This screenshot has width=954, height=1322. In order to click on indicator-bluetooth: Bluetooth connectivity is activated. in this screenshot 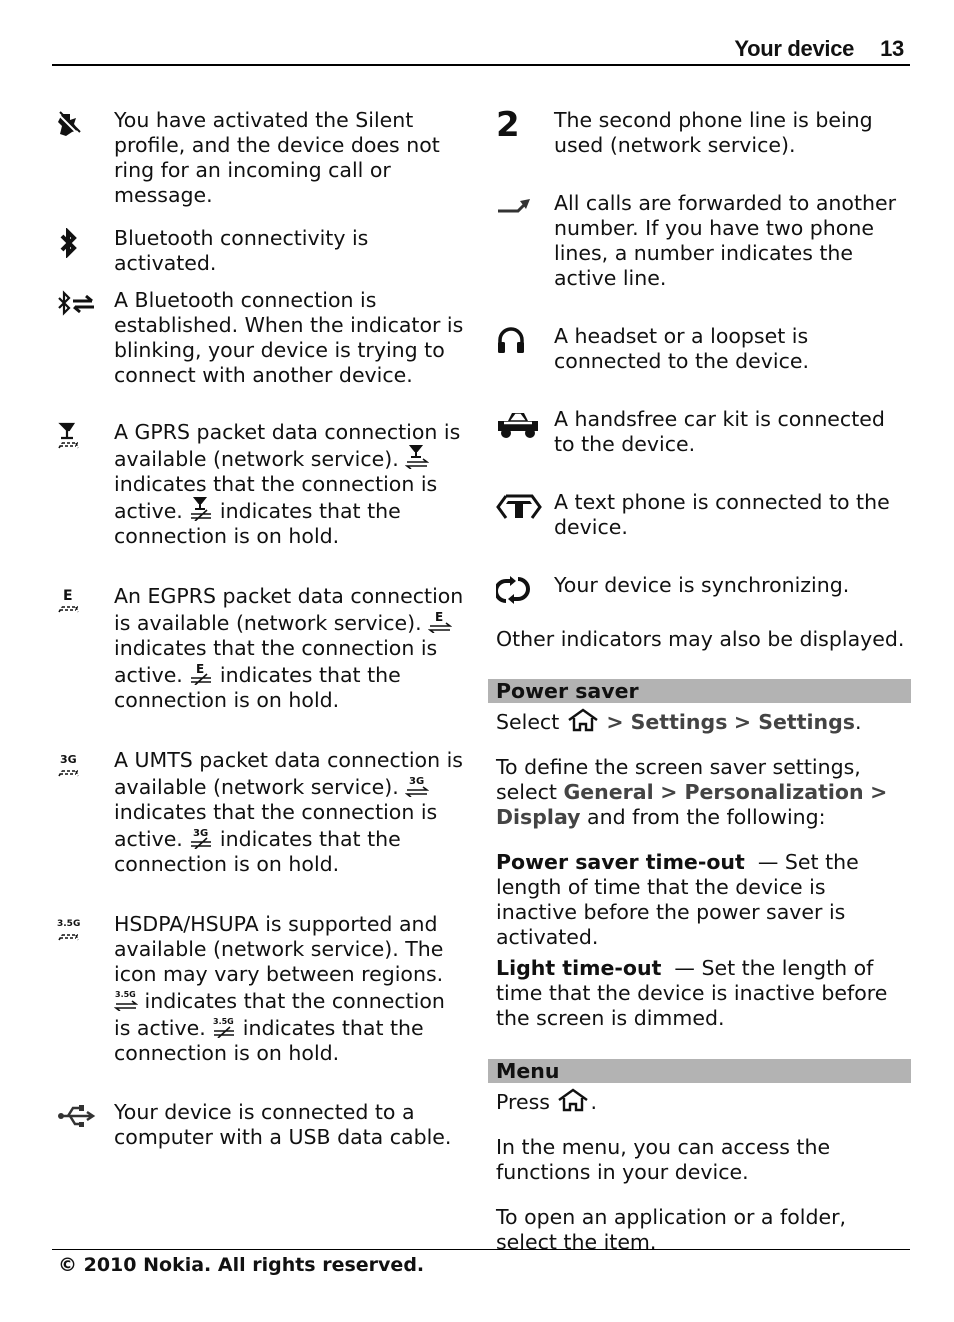, I will do `click(261, 257)`.